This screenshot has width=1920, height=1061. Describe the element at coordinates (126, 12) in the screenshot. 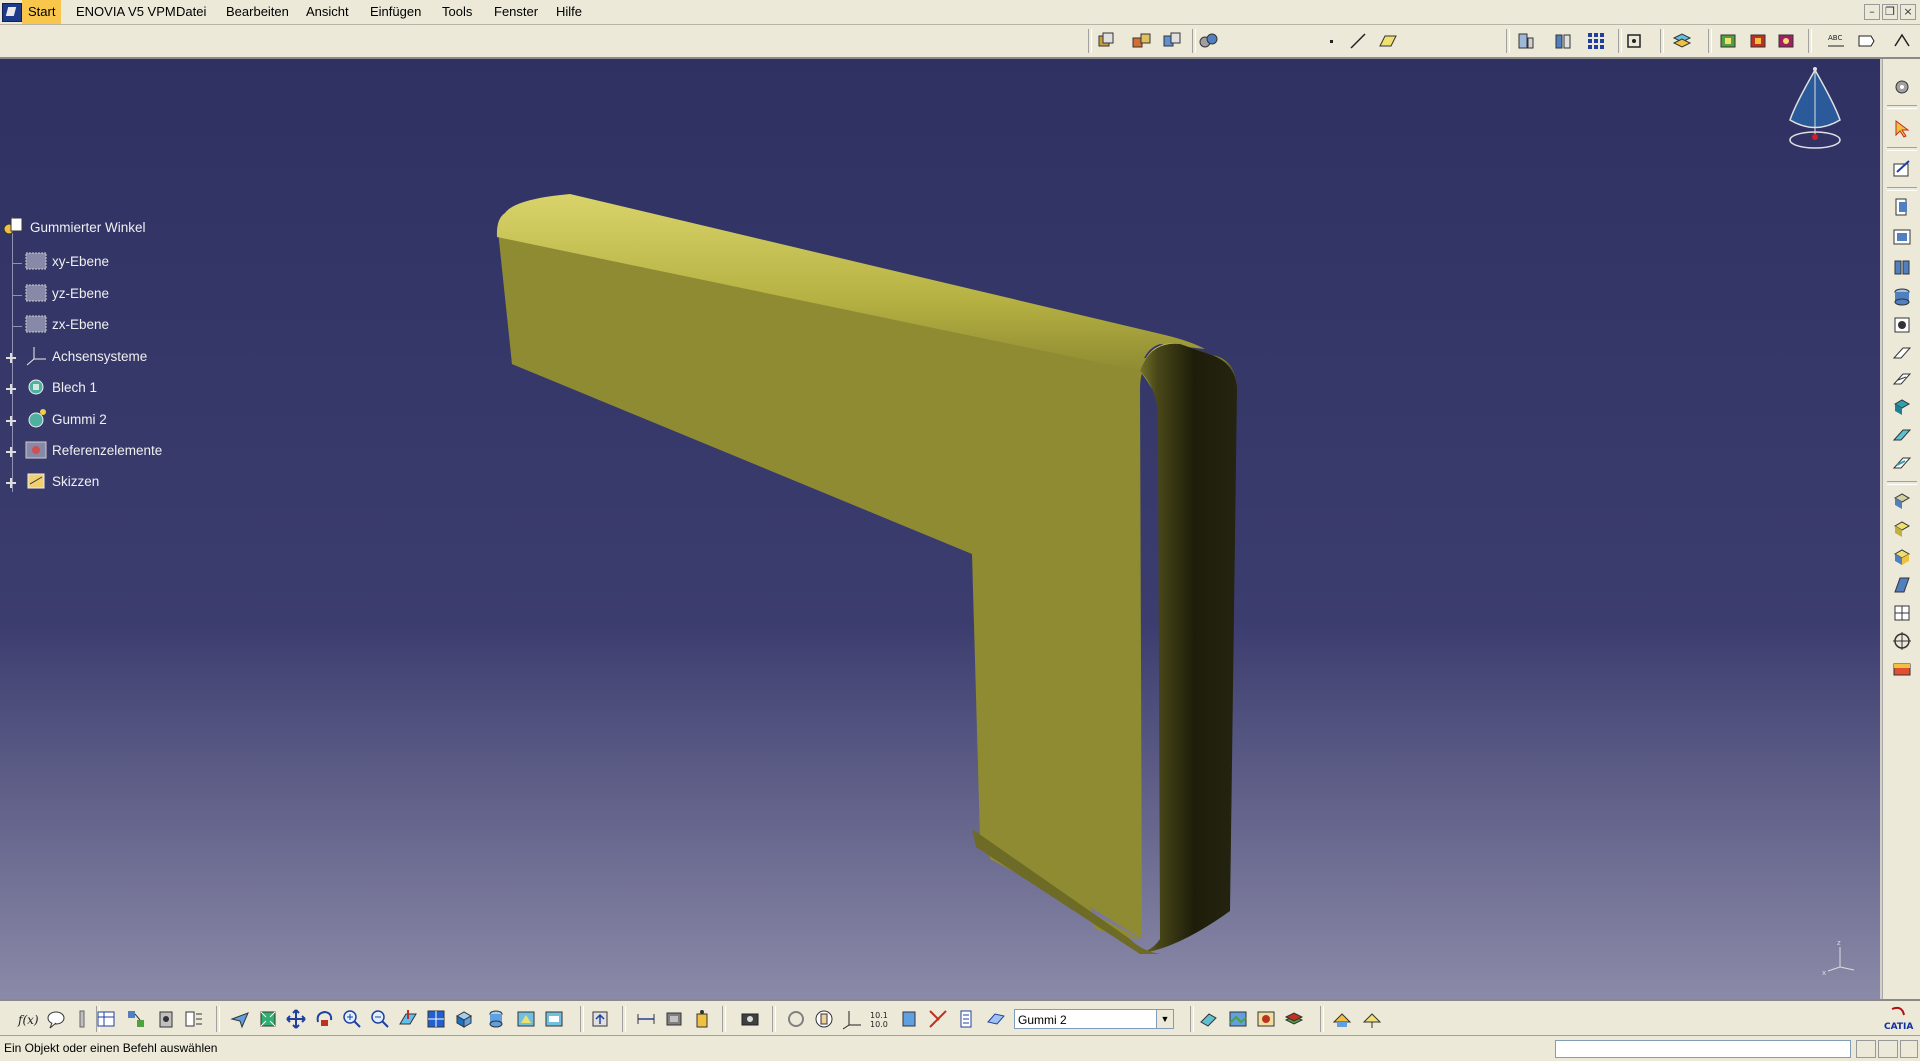

I see `menu-enovia: ENOVIA V5 VPM` at that location.